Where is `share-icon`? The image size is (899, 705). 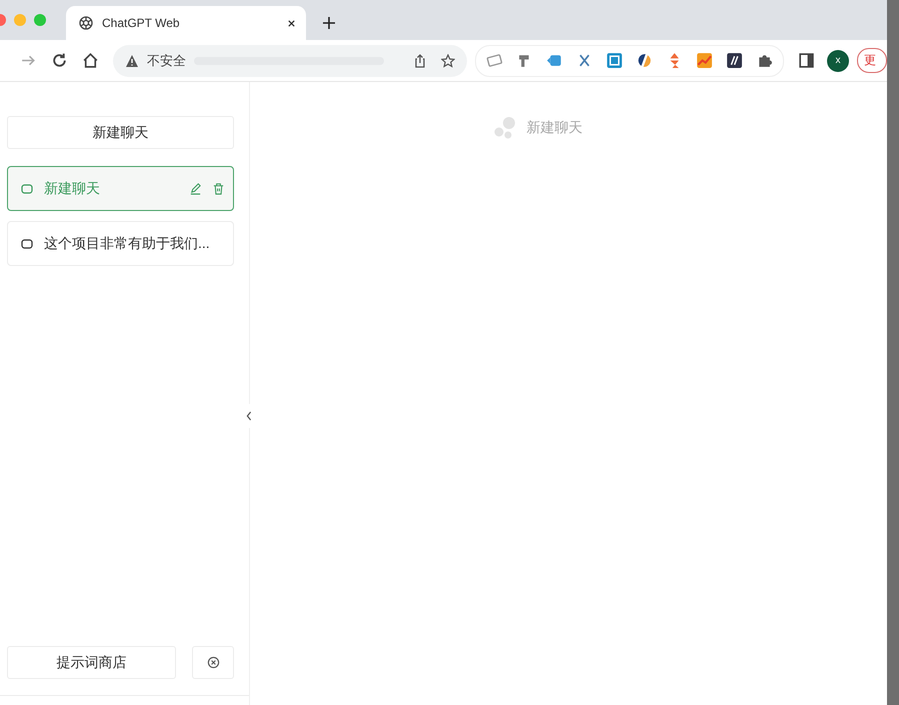 share-icon is located at coordinates (420, 61).